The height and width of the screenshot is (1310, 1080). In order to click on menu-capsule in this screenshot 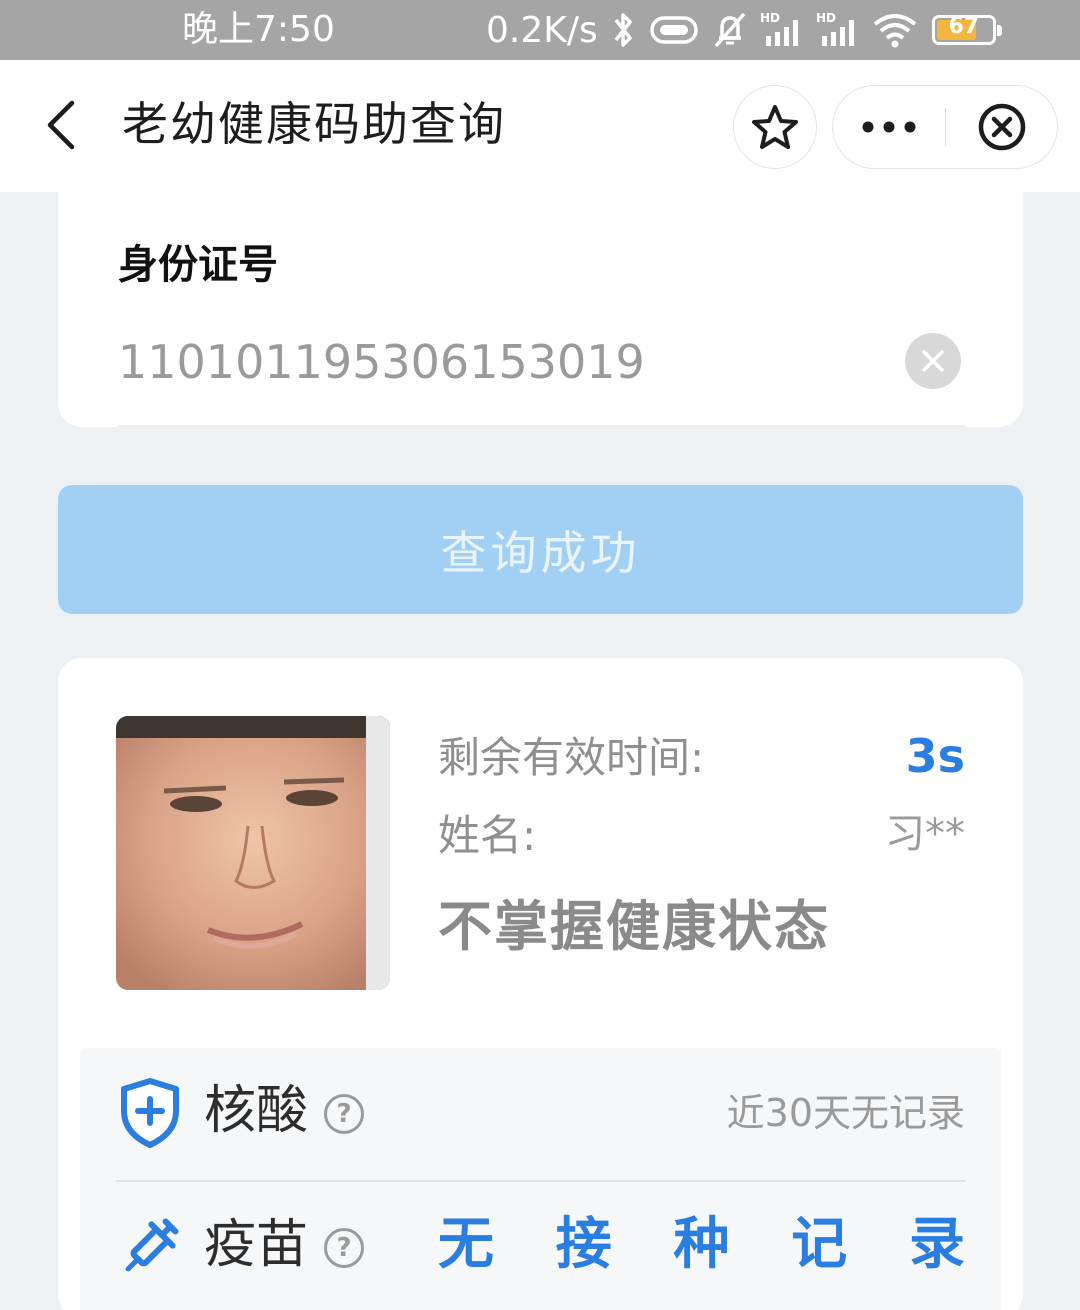, I will do `click(945, 127)`.